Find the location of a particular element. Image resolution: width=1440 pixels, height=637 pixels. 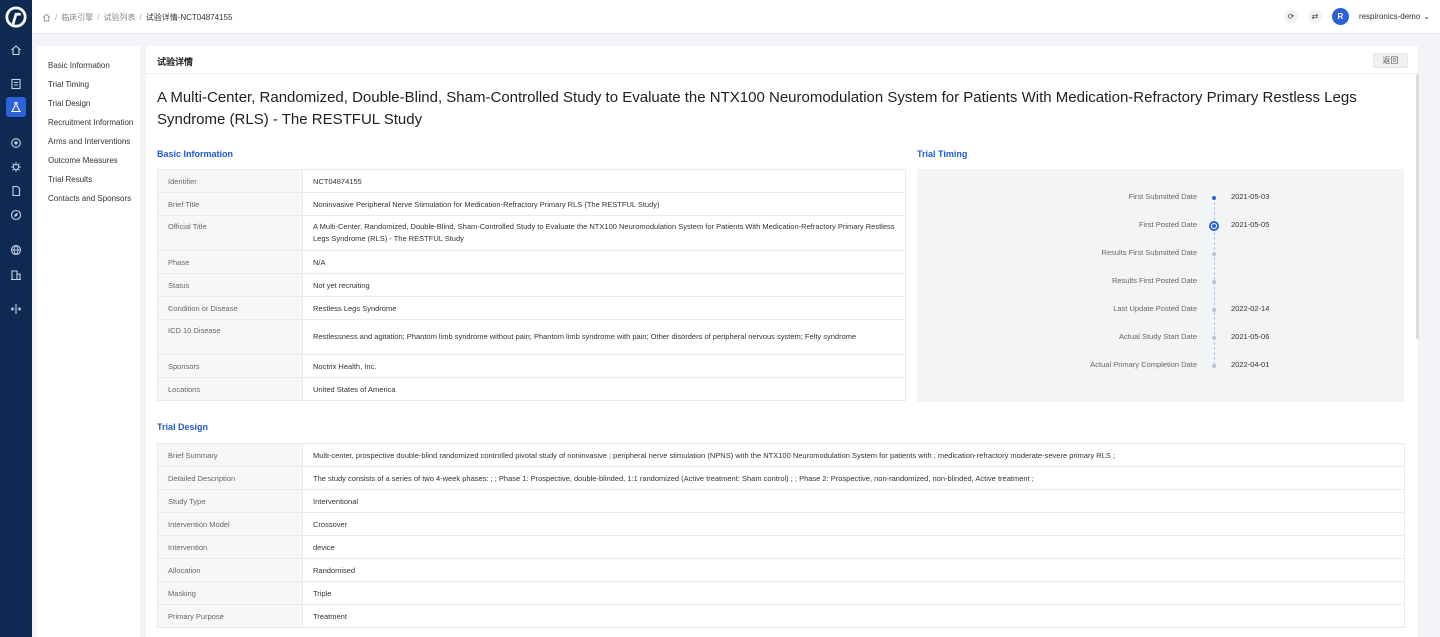

row-key: Sponsors is located at coordinates (230, 366).